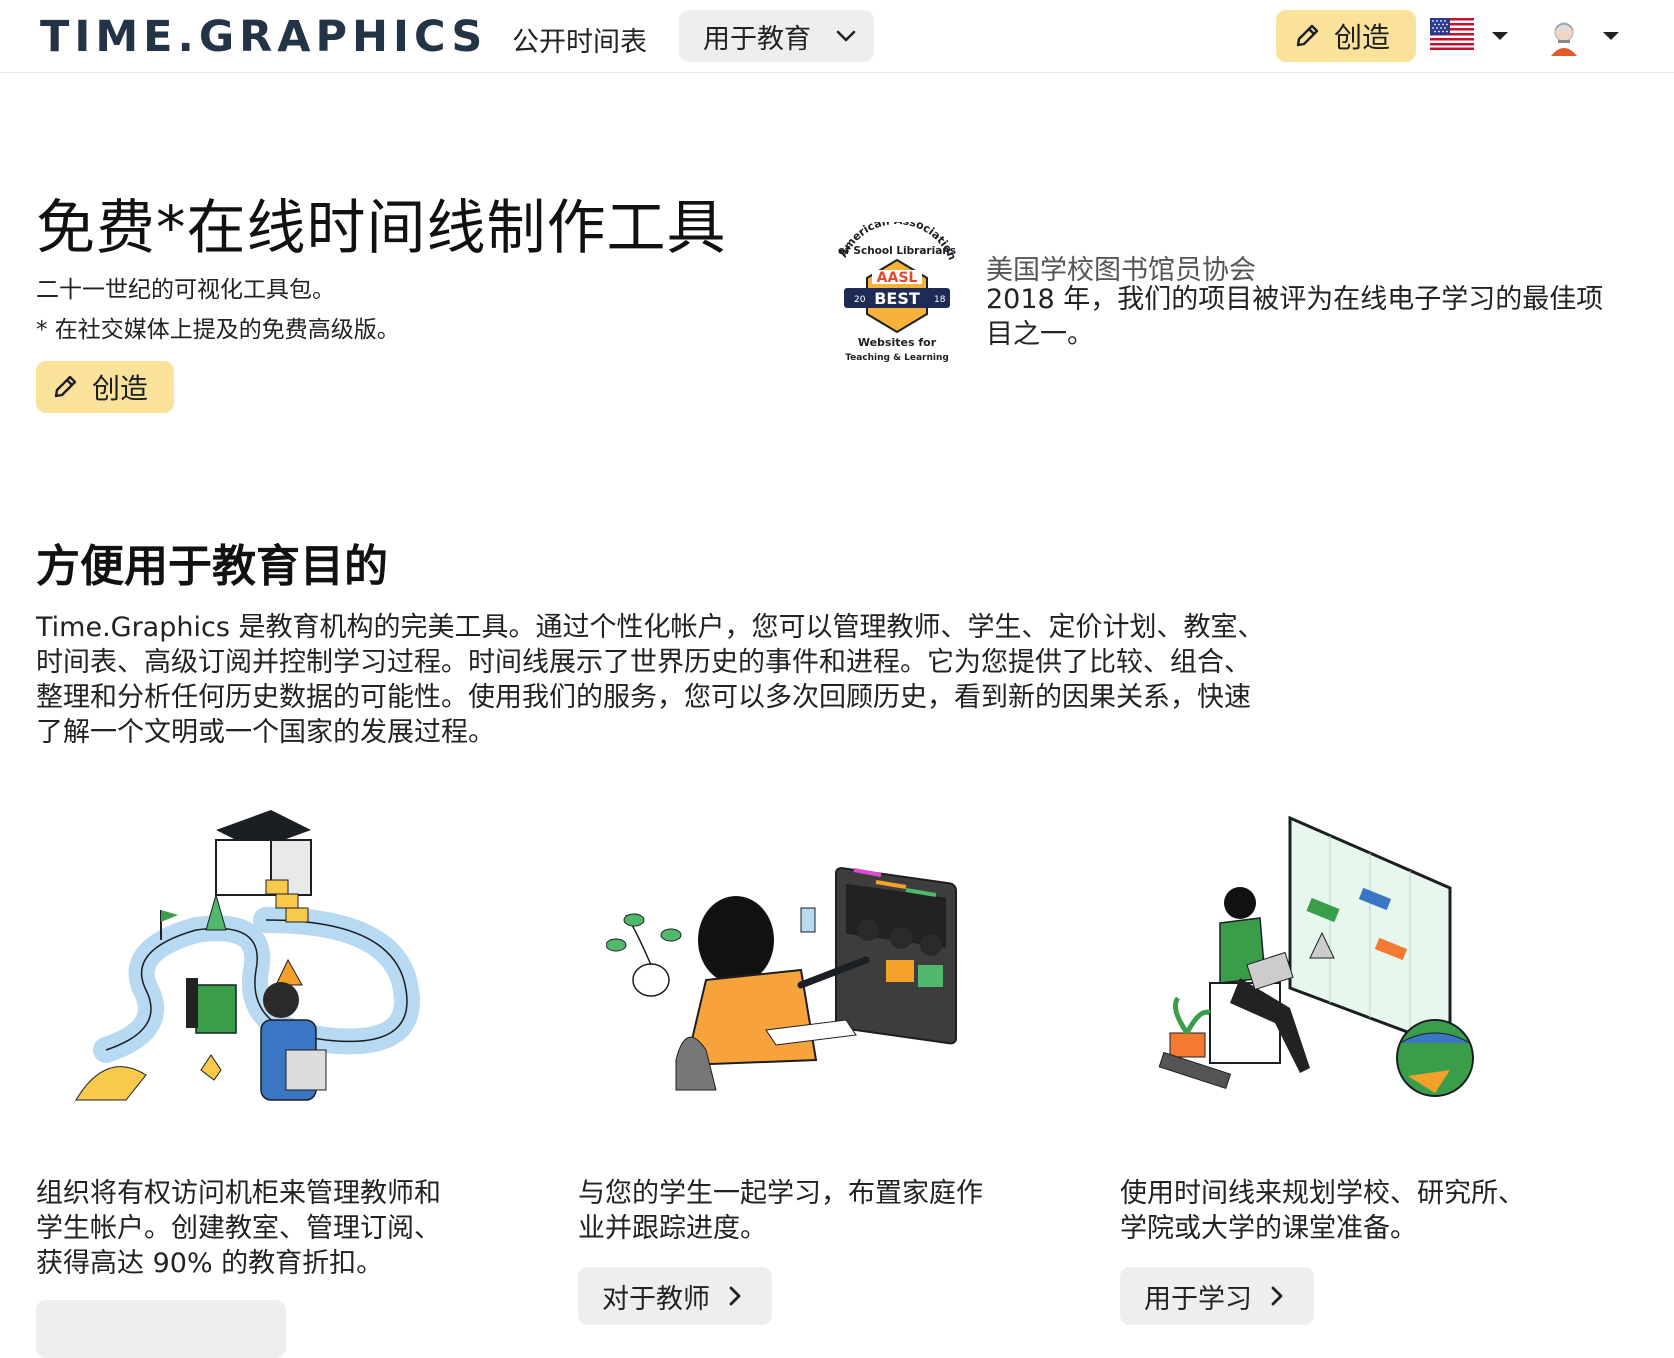  I want to click on hero-subtitle: 二十一世纪的可视化工具包。, so click(185, 290).